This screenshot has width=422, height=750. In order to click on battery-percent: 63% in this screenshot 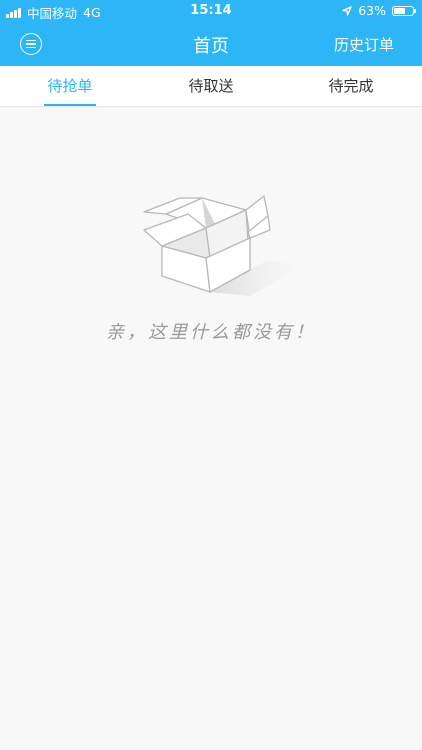, I will do `click(372, 10)`.